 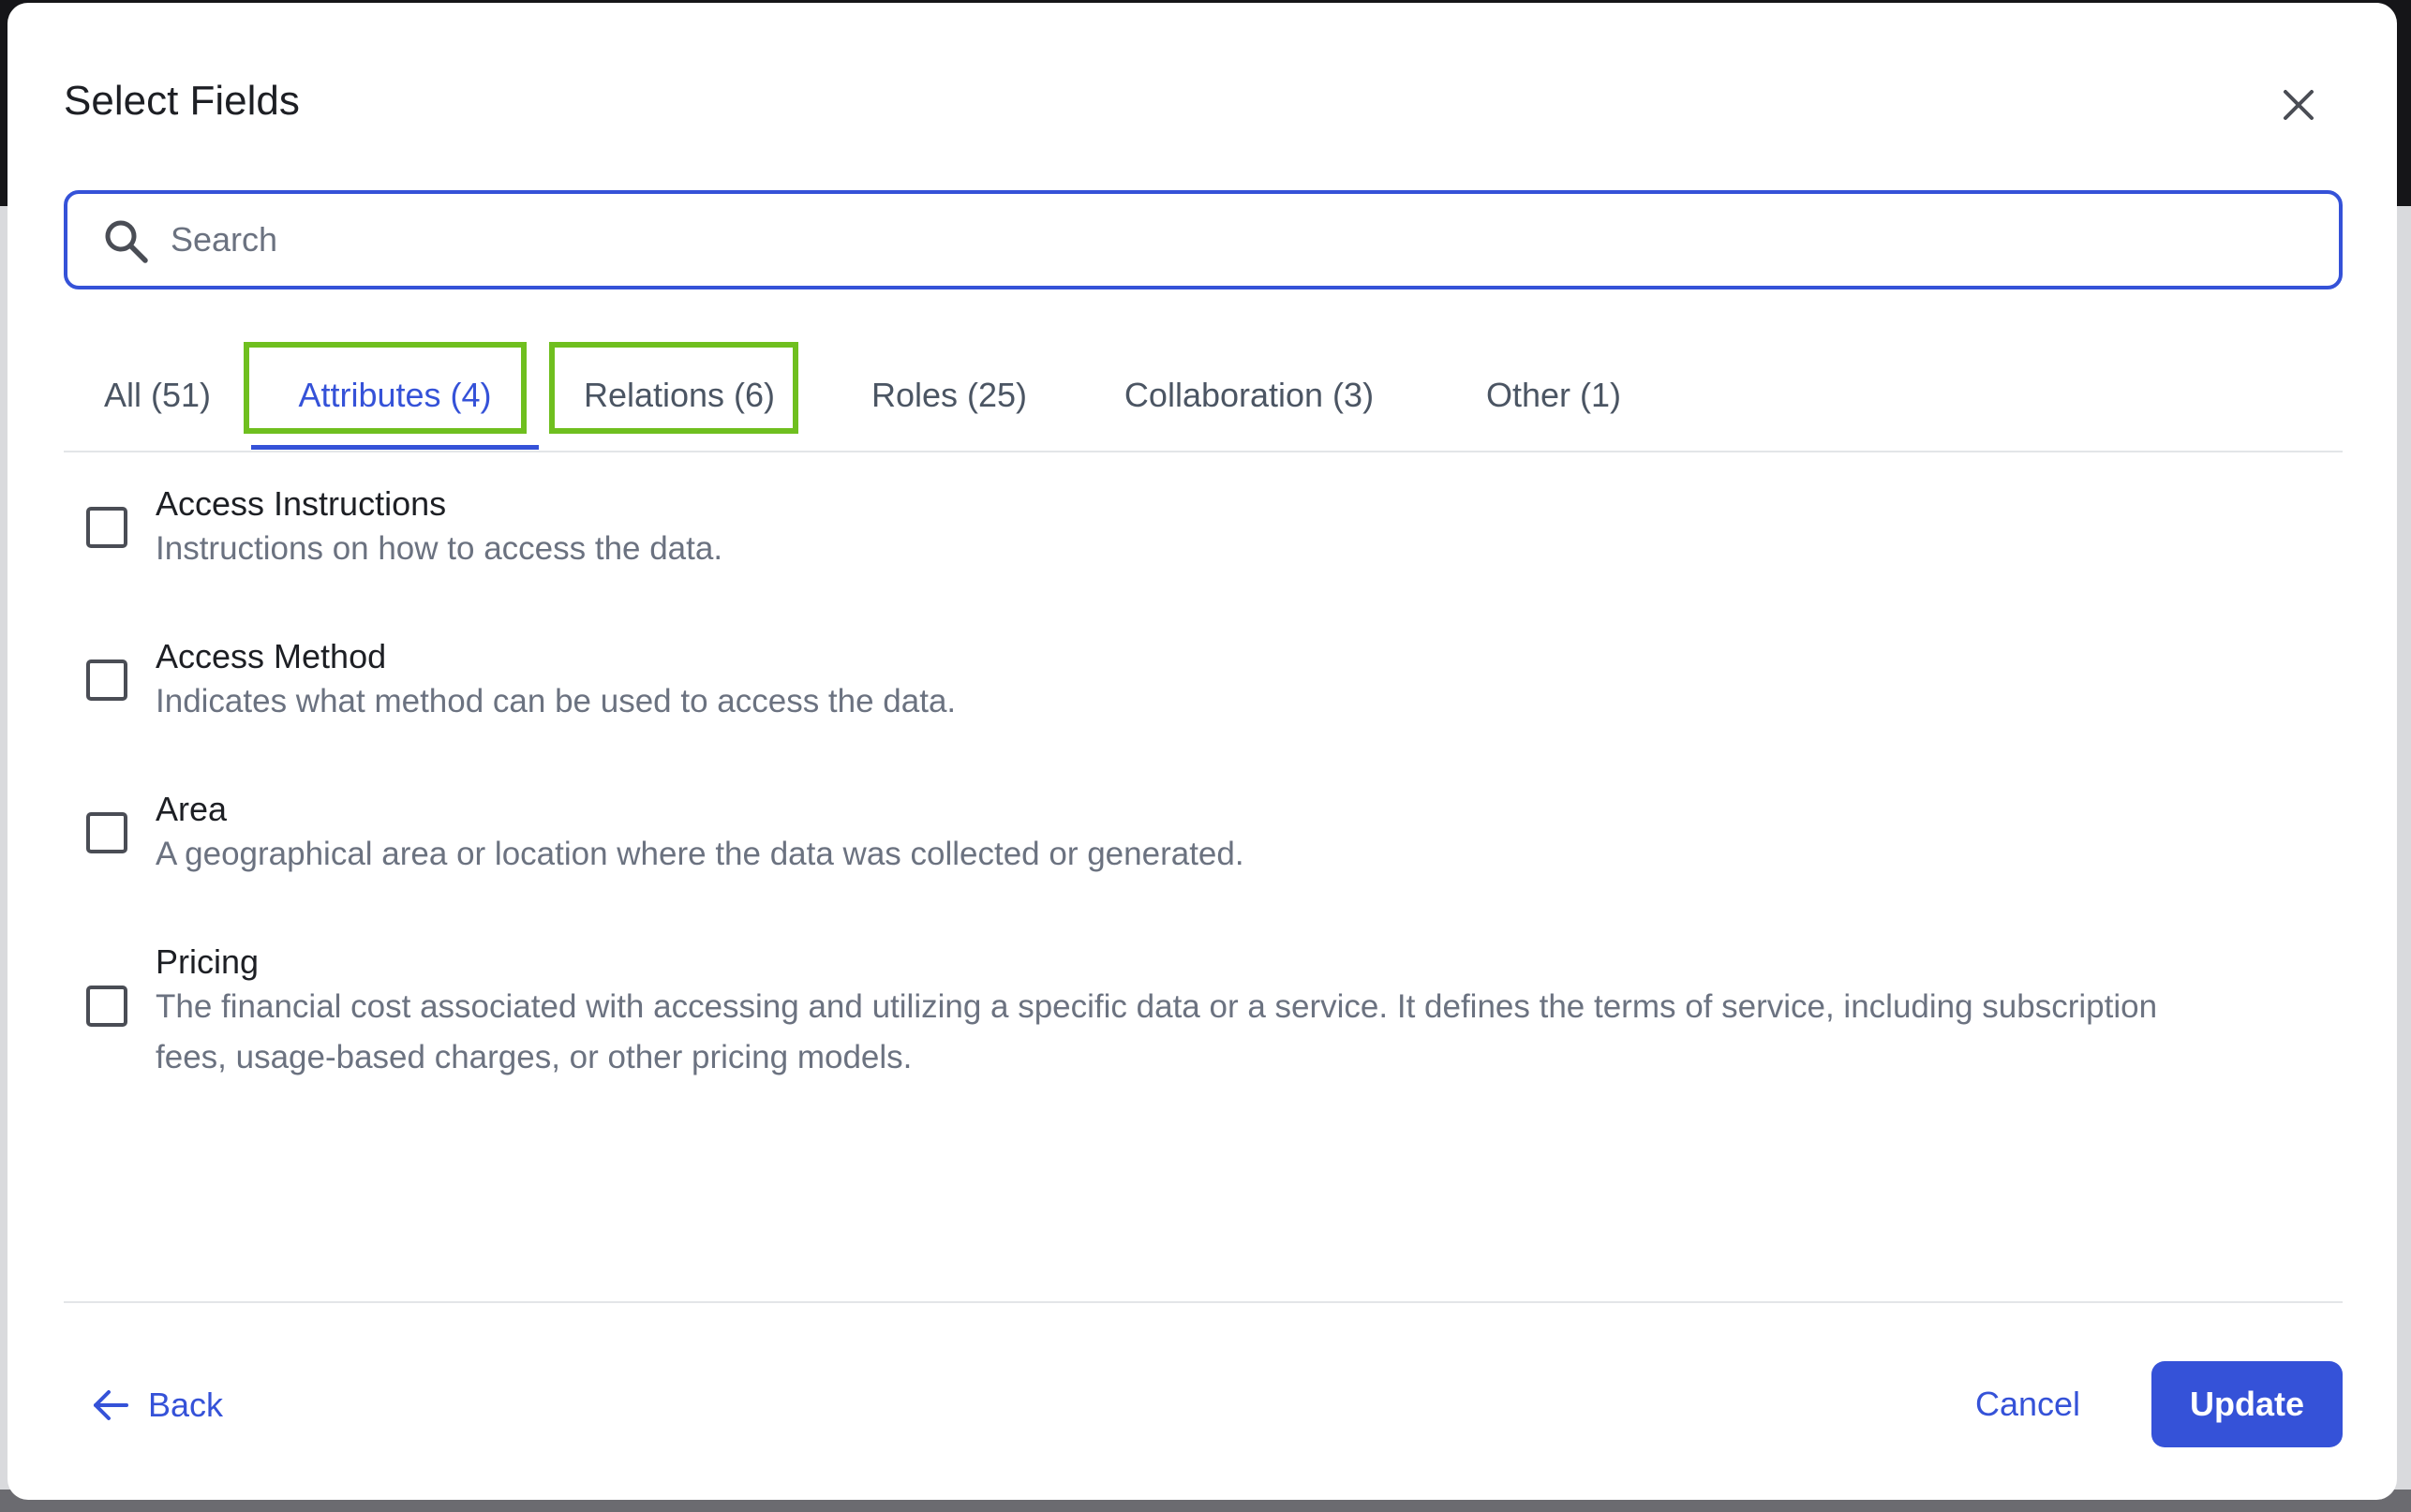 I want to click on search-icon, so click(x=126, y=242).